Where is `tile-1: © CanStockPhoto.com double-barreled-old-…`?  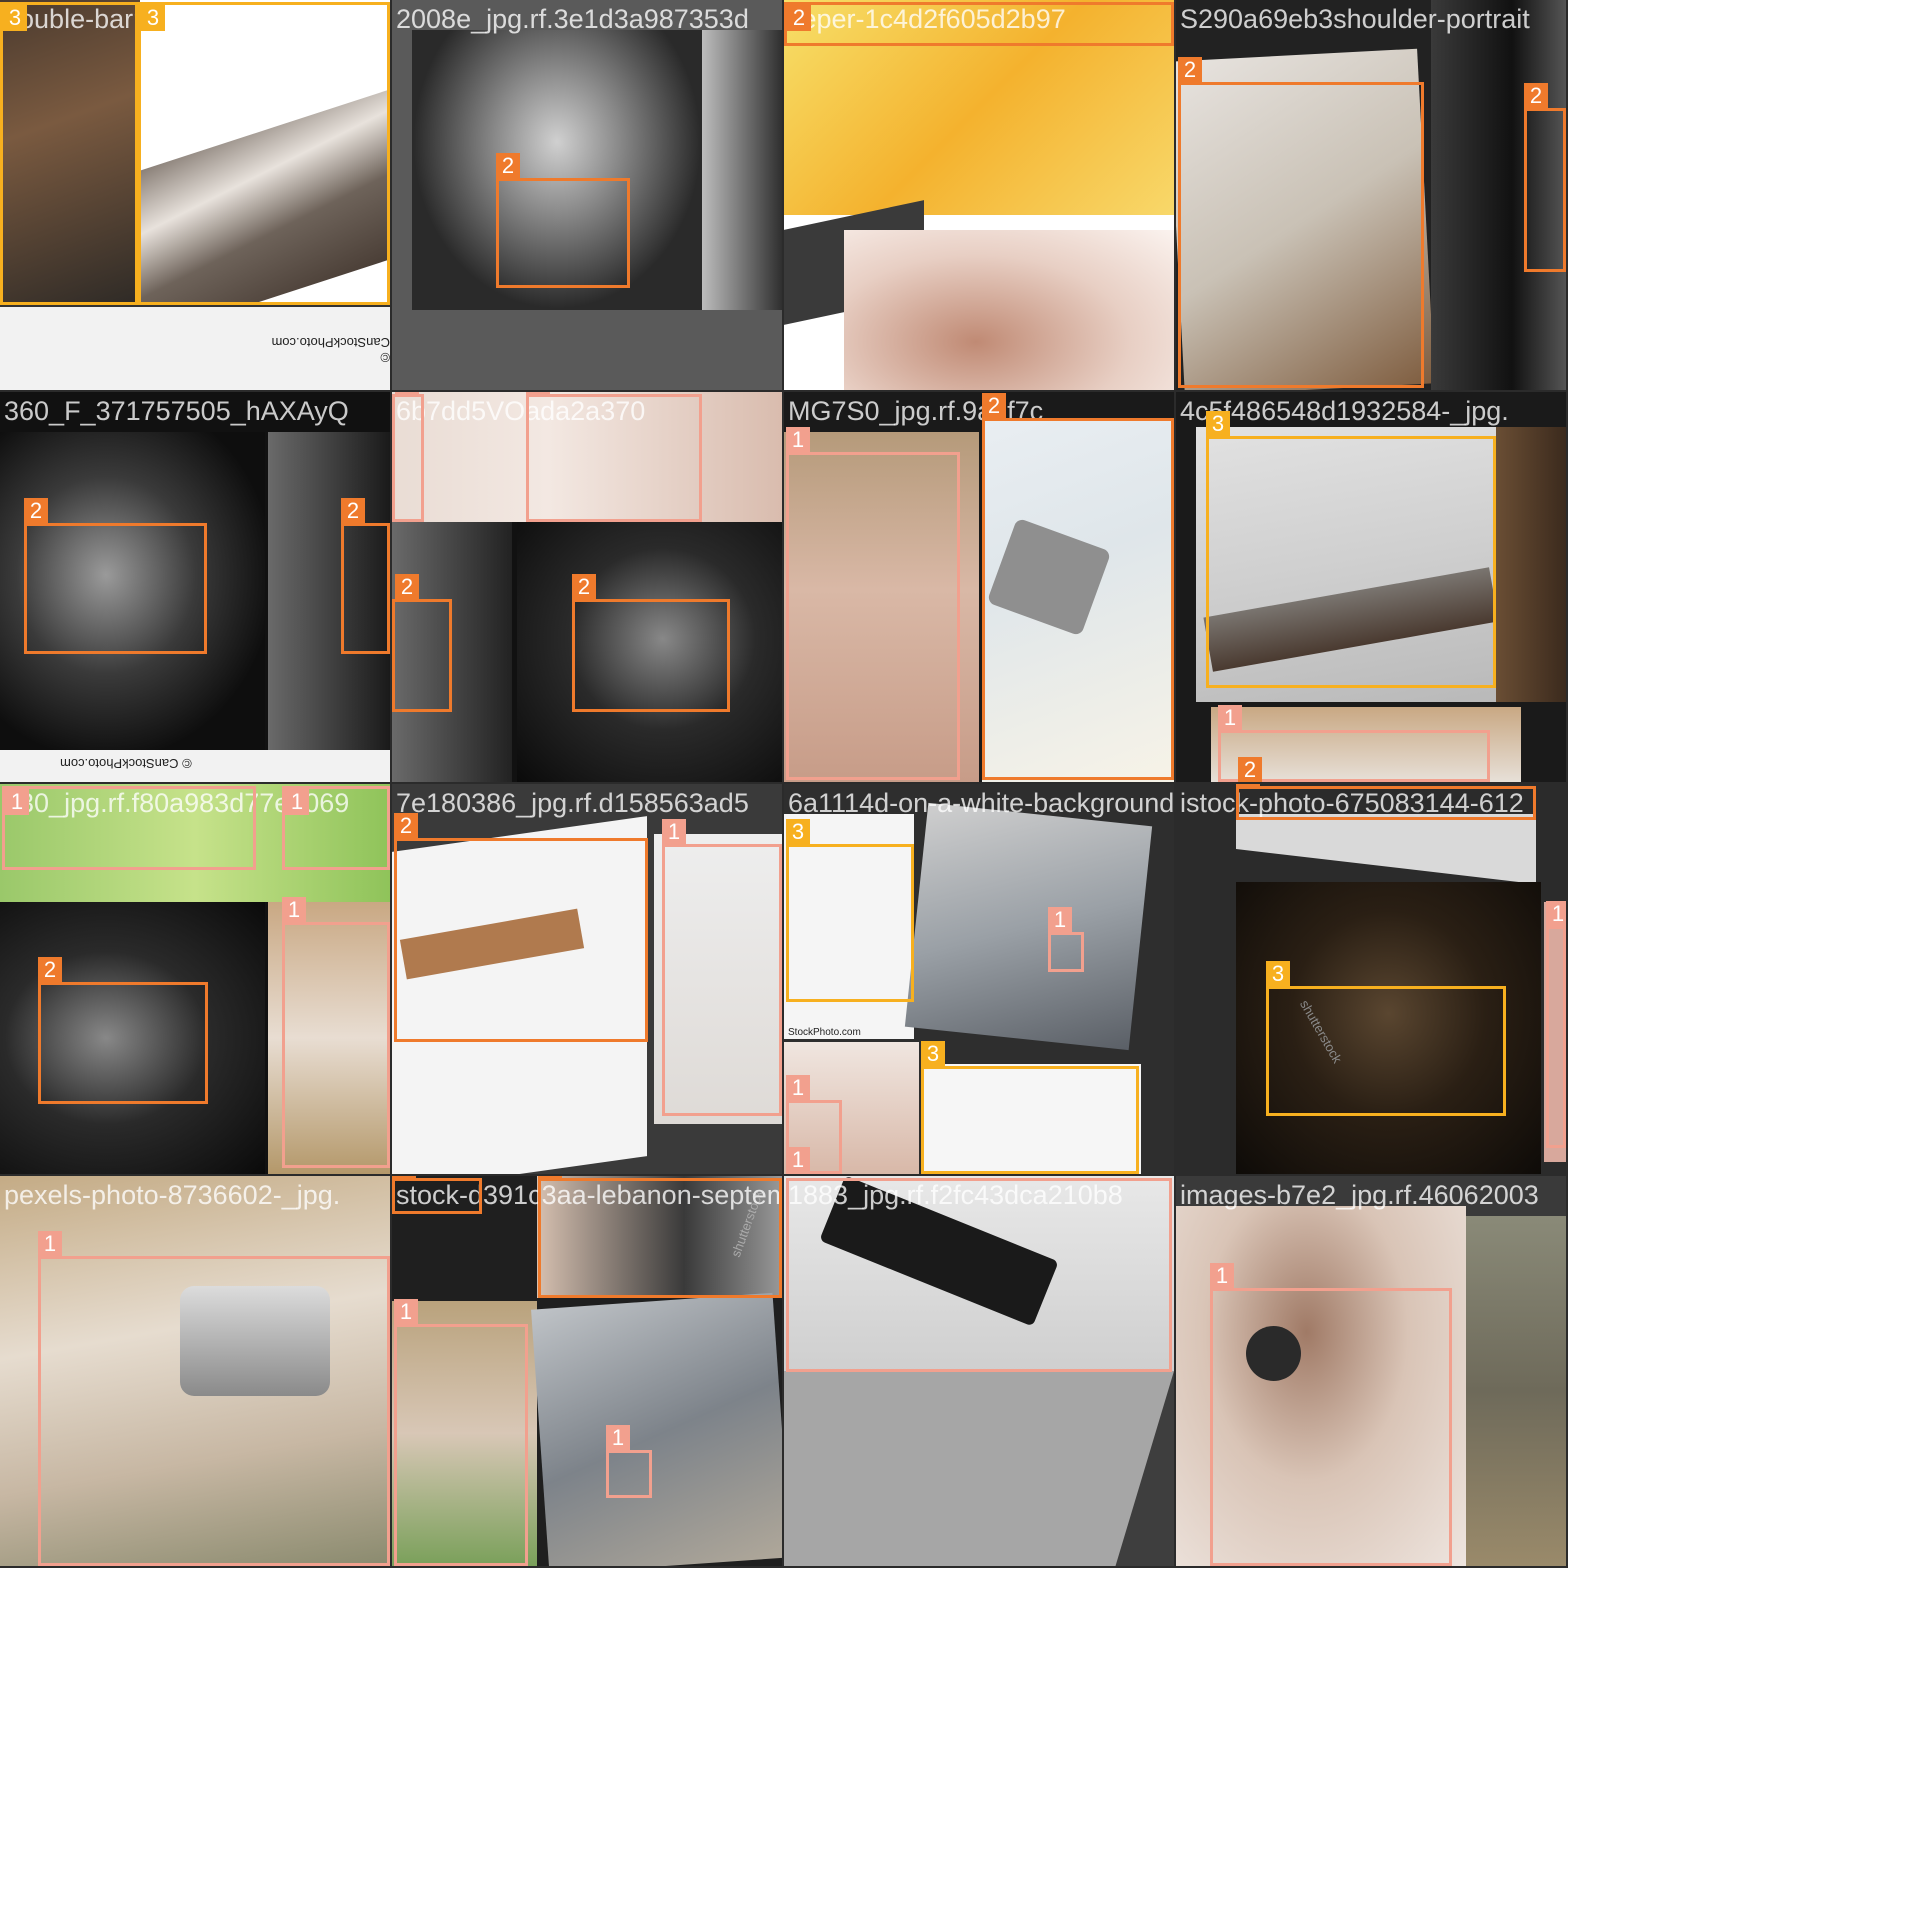
tile-1: © CanStockPhoto.com double-barreled-old-… is located at coordinates (195, 195).